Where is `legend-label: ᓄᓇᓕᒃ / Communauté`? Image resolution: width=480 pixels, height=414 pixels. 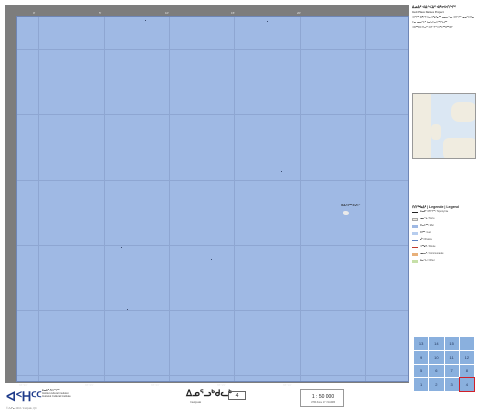
legend-label: ᓄᓇᓕᒃ / Communauté is located at coordinates (432, 254).